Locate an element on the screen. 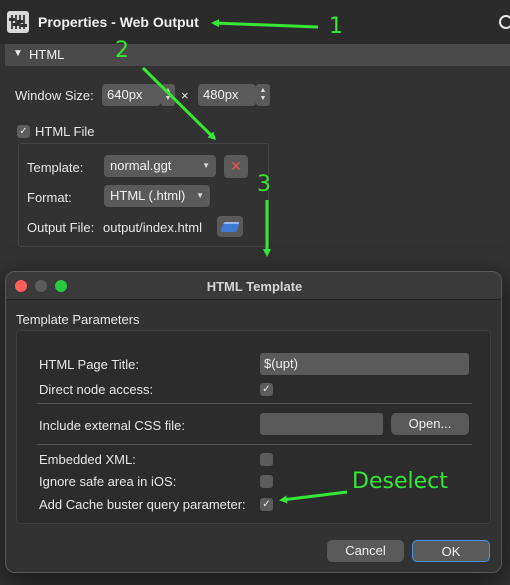 Image resolution: width=510 pixels, height=585 pixels. cache-buster-checkbox: ✓ is located at coordinates (266, 504).